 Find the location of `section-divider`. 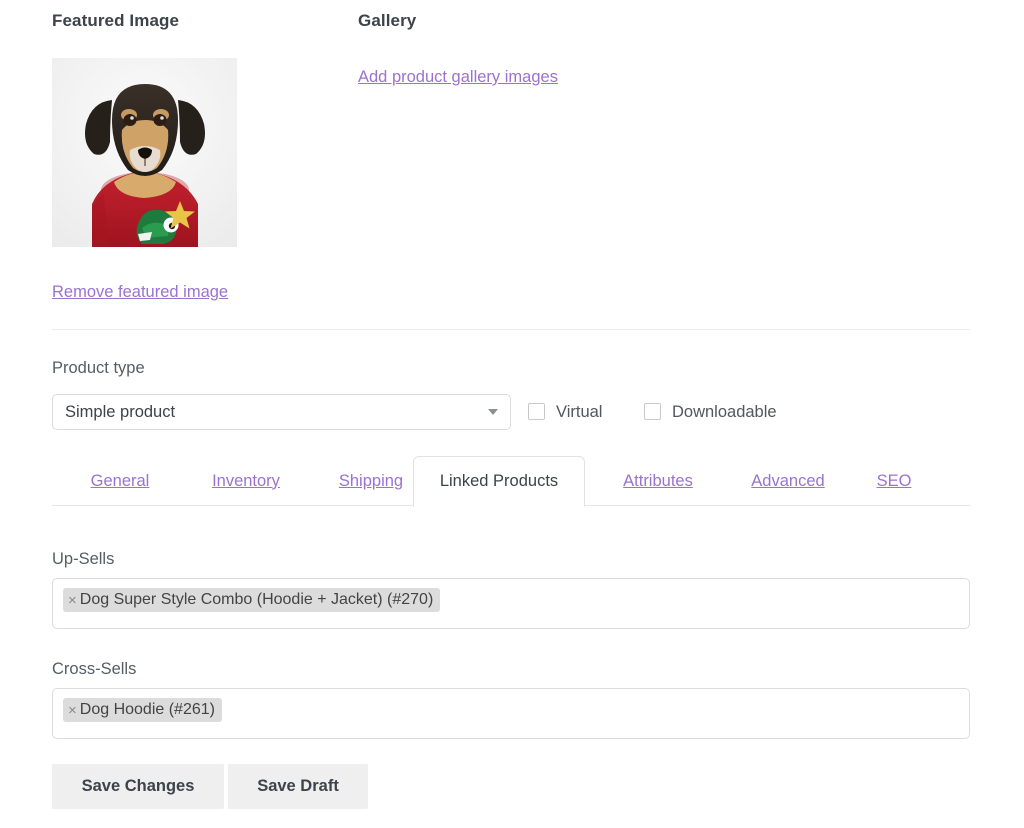

section-divider is located at coordinates (511, 329).